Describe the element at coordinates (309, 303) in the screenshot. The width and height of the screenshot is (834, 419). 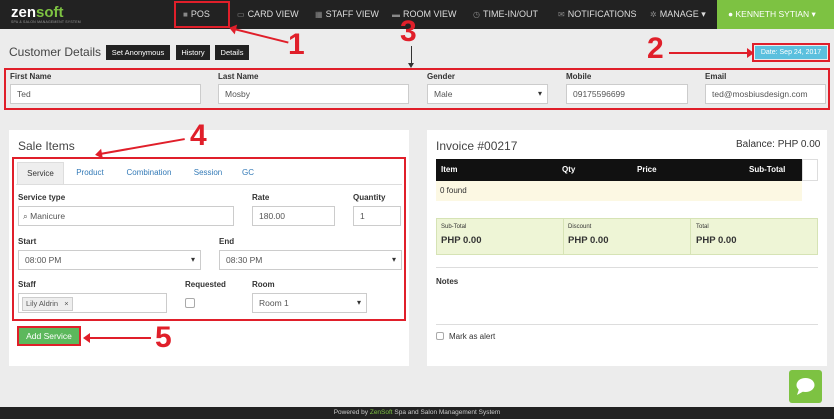
I see `room-select: Room 1` at that location.